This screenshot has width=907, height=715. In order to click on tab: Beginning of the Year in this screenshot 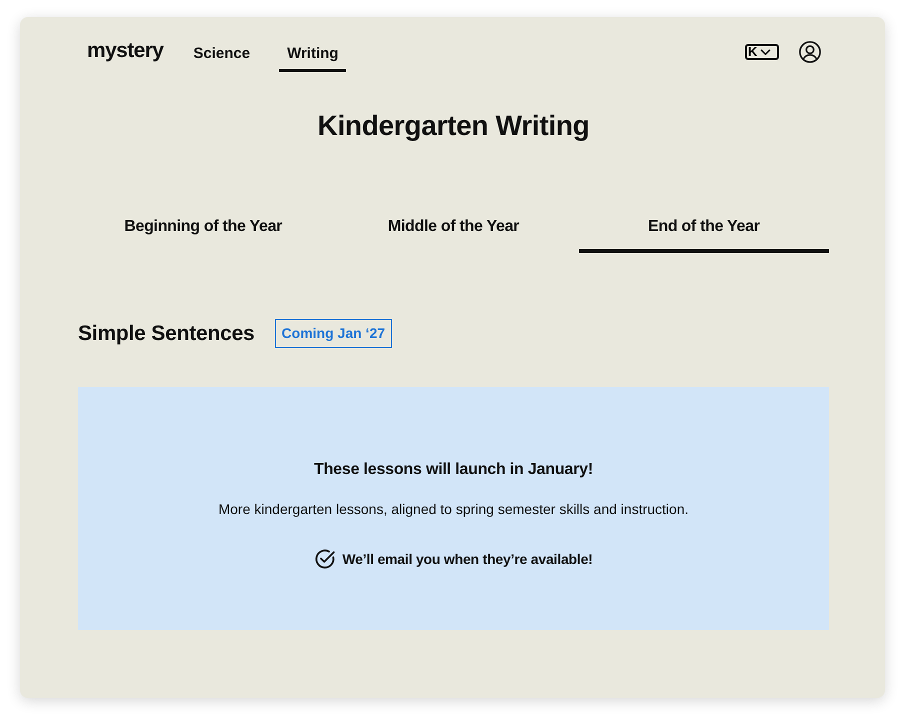, I will do `click(203, 228)`.